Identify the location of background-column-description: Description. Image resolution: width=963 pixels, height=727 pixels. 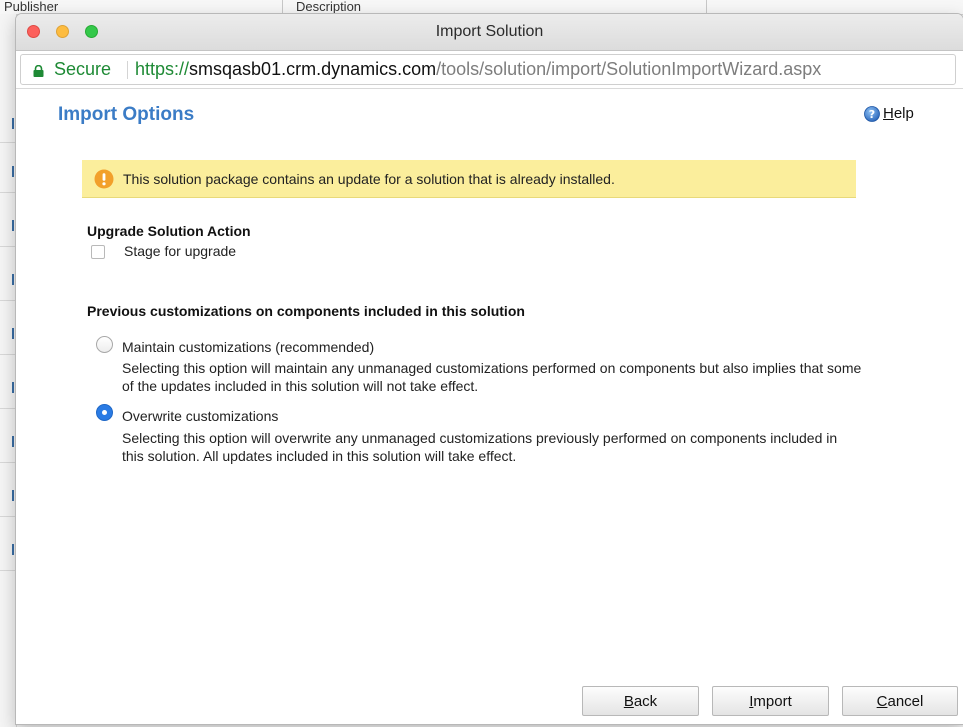
(329, 7).